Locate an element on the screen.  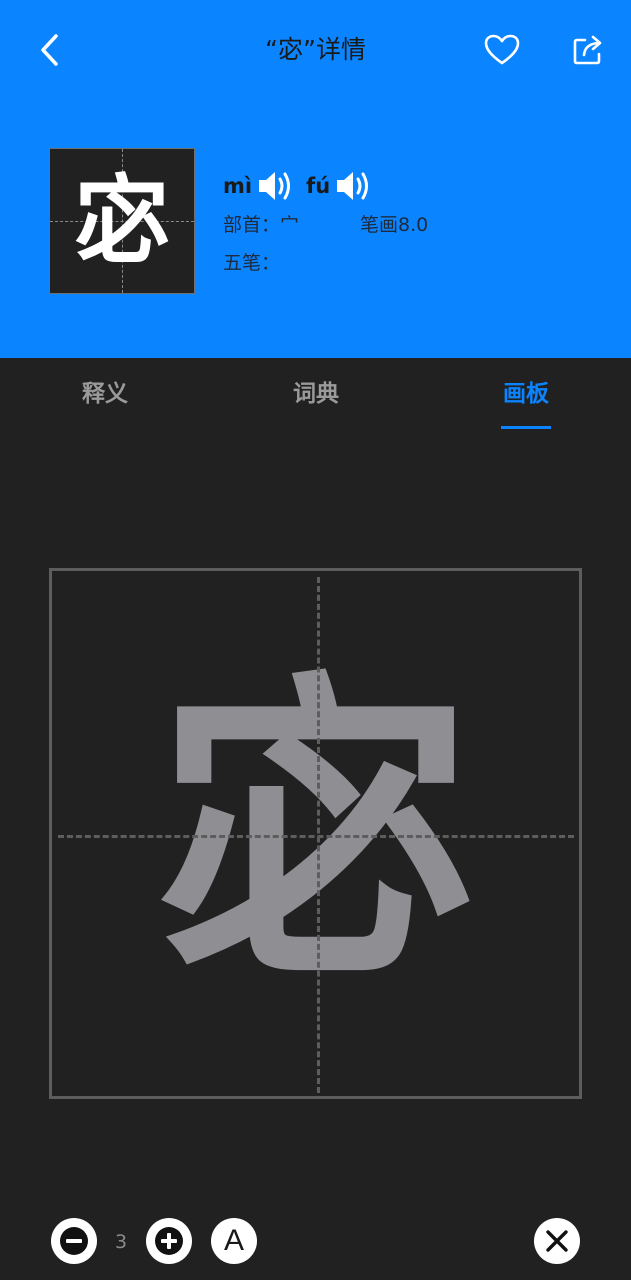
tracing-character: 宓 is located at coordinates (315, 833).